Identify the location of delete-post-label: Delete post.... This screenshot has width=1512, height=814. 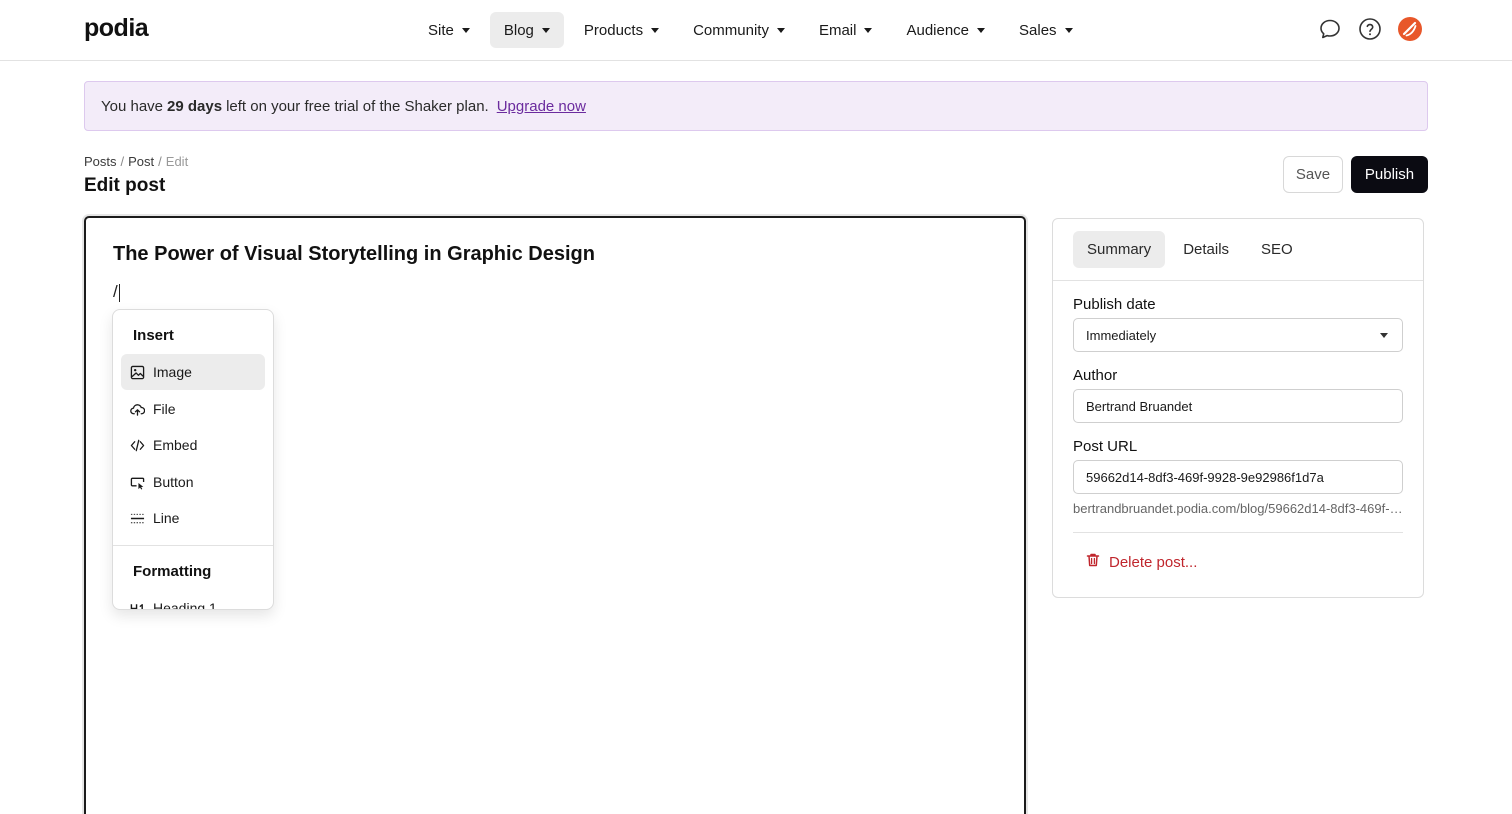
(1153, 562).